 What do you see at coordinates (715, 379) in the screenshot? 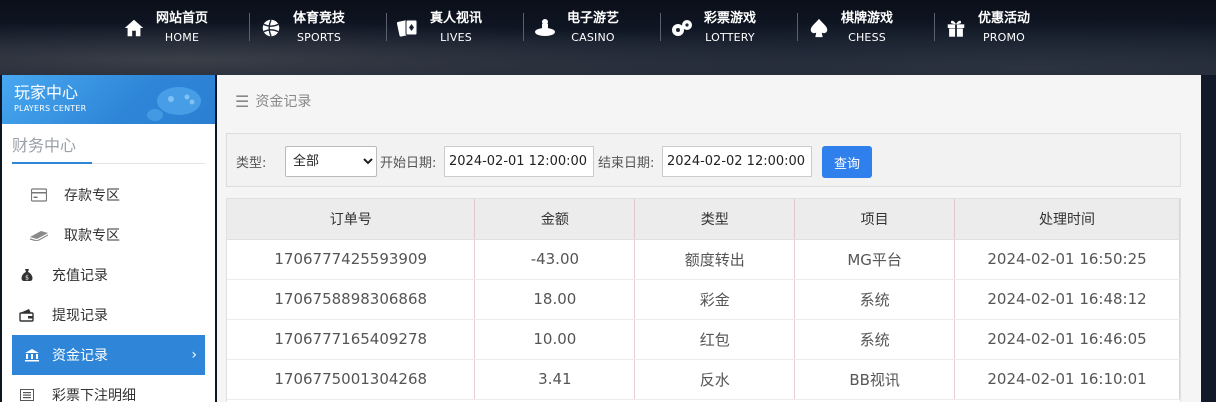
I see `type-cell: 反水` at bounding box center [715, 379].